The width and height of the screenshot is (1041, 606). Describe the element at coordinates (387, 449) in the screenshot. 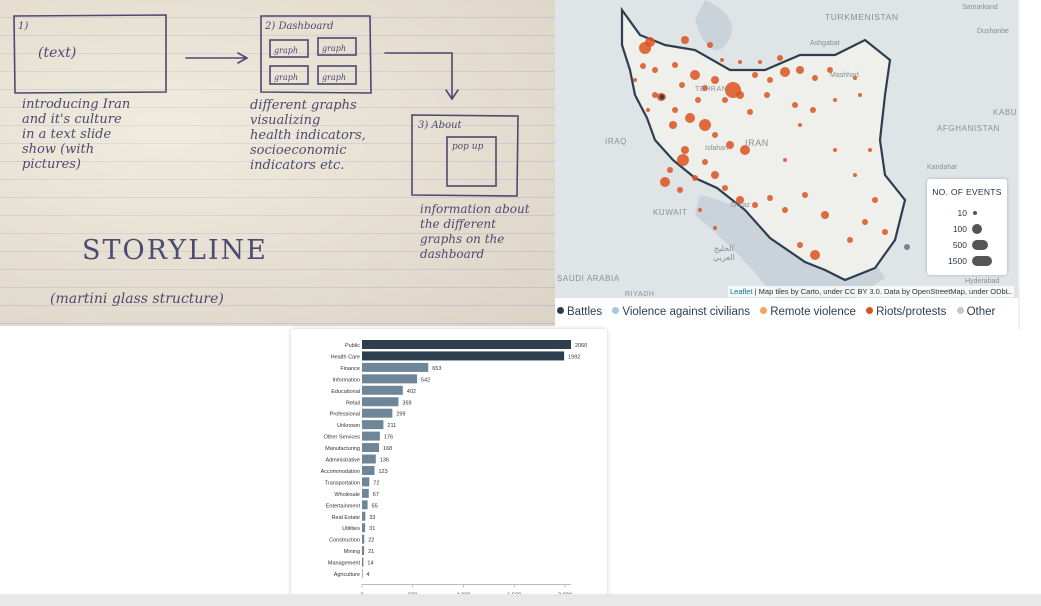

I see `value-label: 168` at that location.